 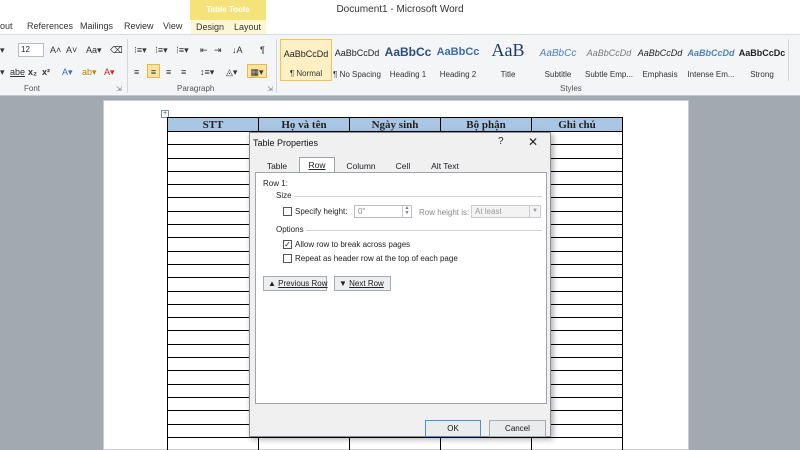 I want to click on header-cell-department: Bộ phận, so click(x=486, y=124).